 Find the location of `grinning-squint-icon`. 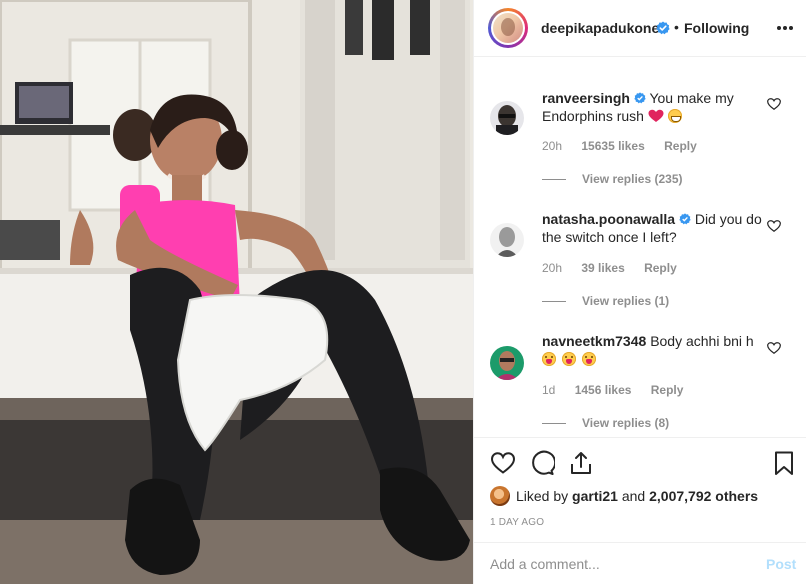

grinning-squint-icon is located at coordinates (674, 116).